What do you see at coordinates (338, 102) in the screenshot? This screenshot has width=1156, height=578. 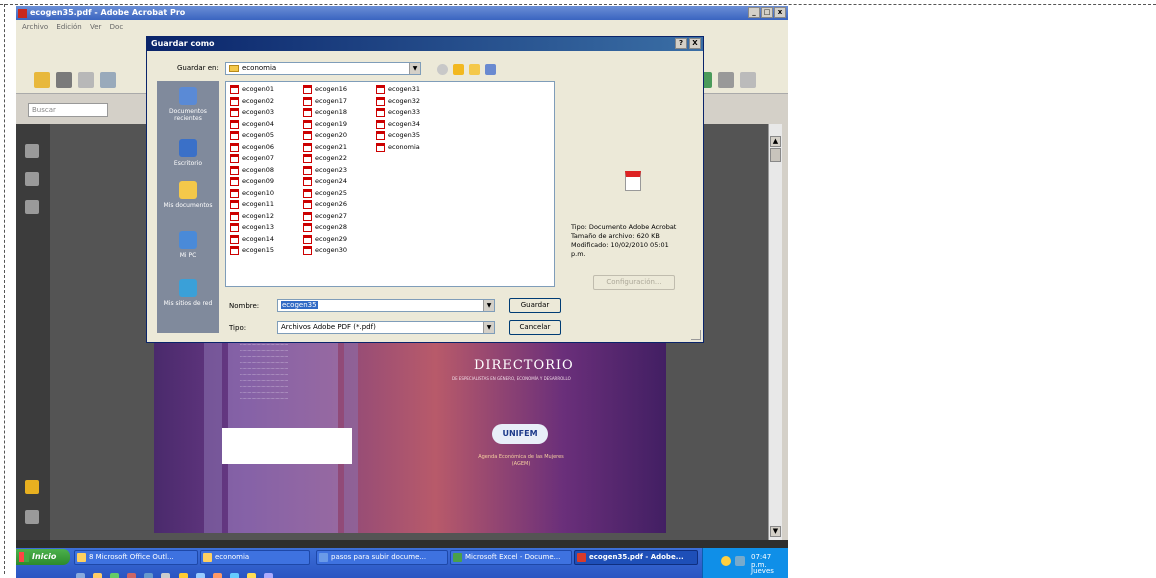 I see `file-item: ecogen17` at bounding box center [338, 102].